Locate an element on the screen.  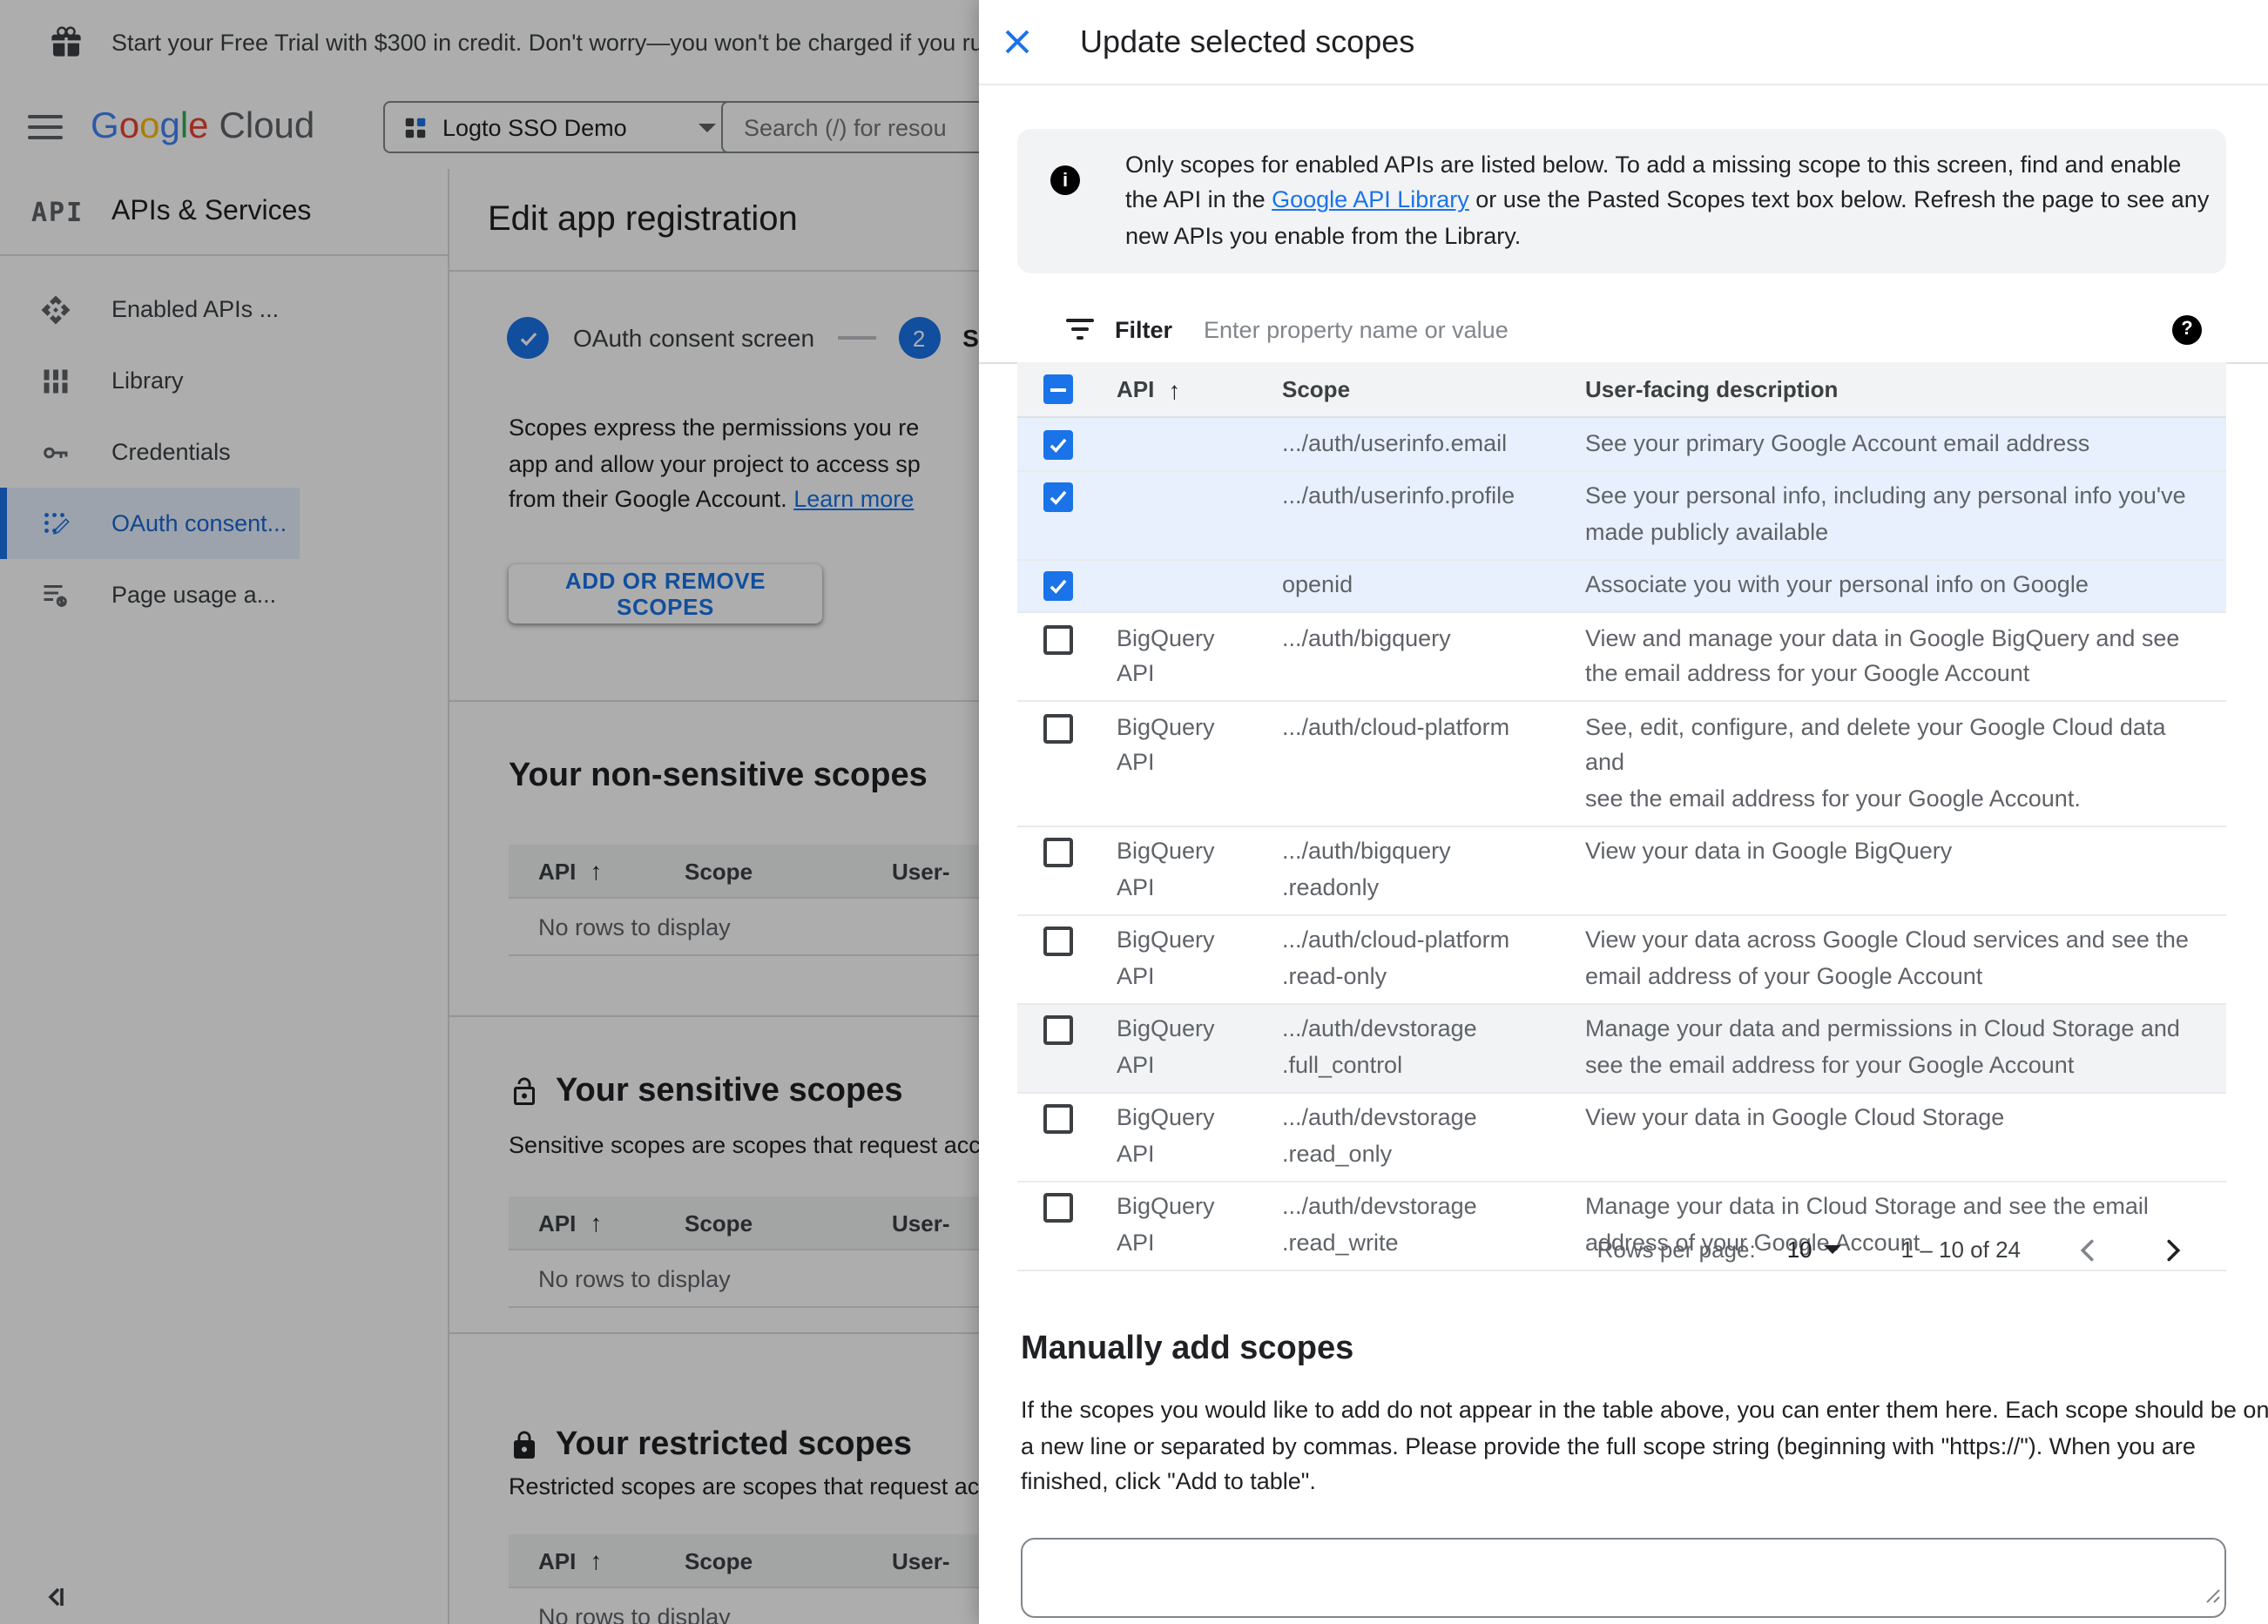
rows-per-page-select: 10 is located at coordinates (1814, 1250).